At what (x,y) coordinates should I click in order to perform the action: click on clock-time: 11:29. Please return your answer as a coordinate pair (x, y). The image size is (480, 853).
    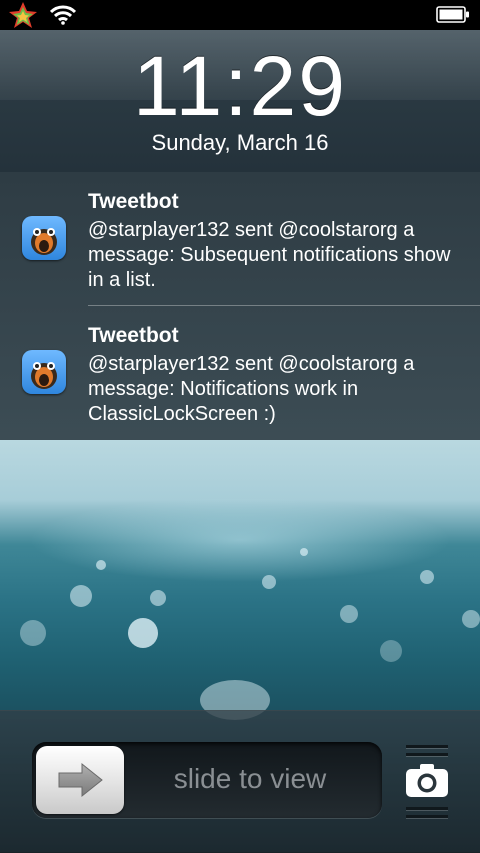
    Looking at the image, I should click on (240, 86).